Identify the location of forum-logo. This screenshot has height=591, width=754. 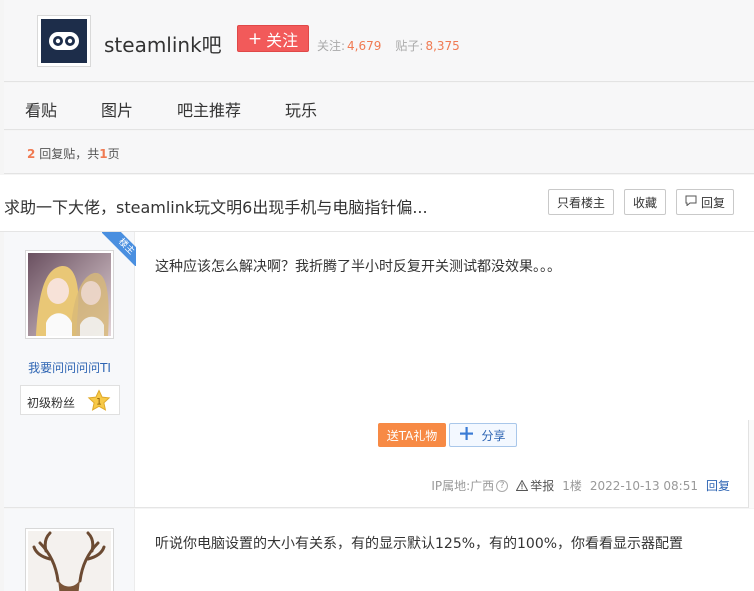
(64, 41).